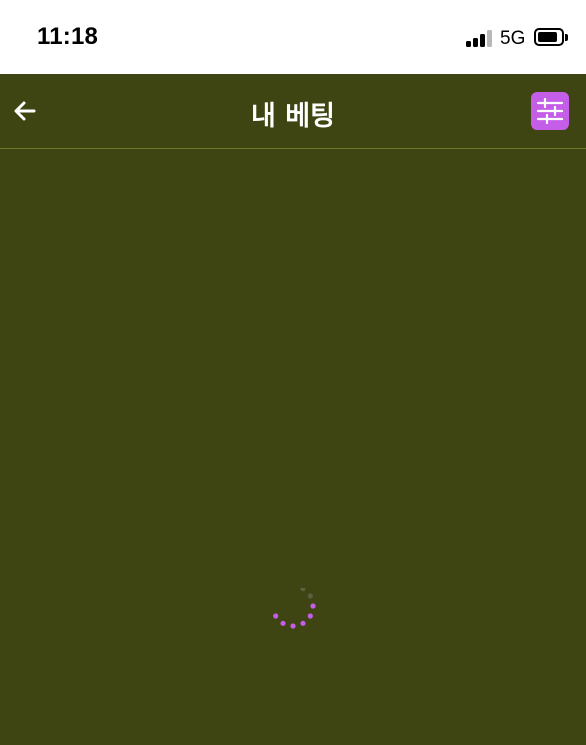 The image size is (586, 745). What do you see at coordinates (293, 37) in the screenshot?
I see `status-bar: 11:18 5G` at bounding box center [293, 37].